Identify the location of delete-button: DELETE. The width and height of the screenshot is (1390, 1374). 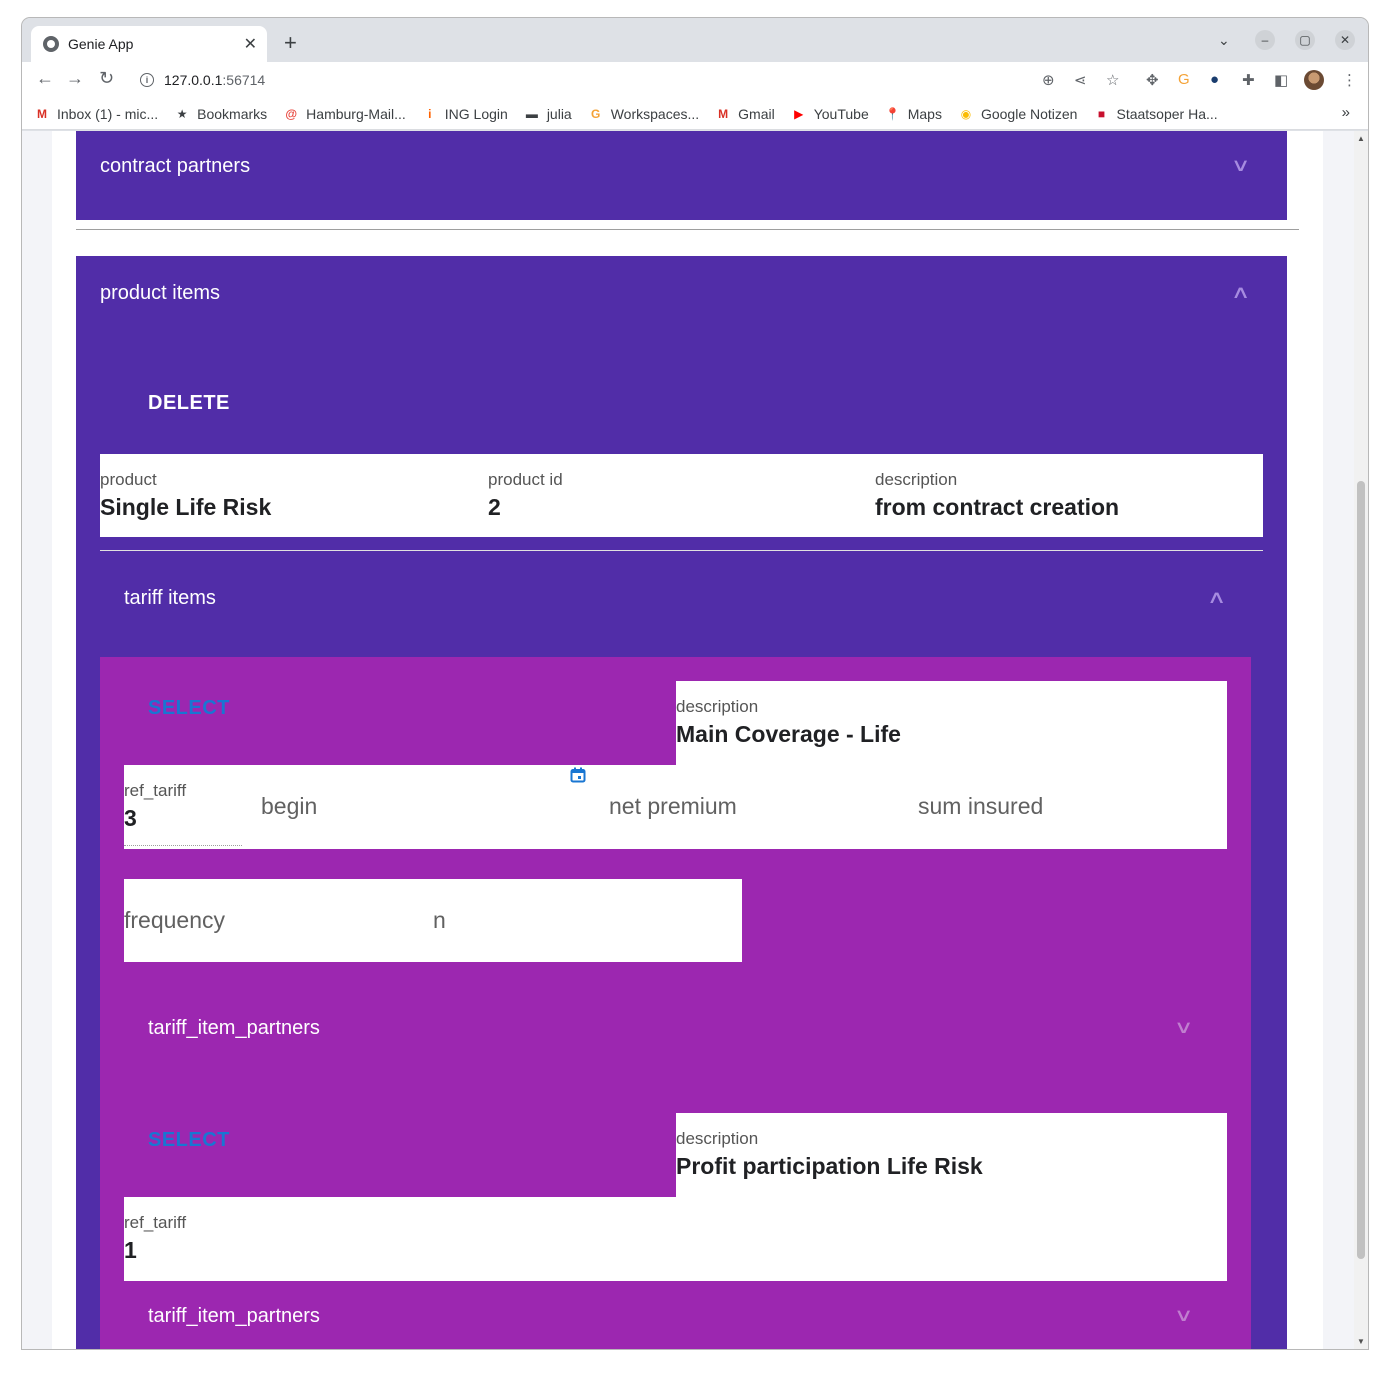
(189, 403).